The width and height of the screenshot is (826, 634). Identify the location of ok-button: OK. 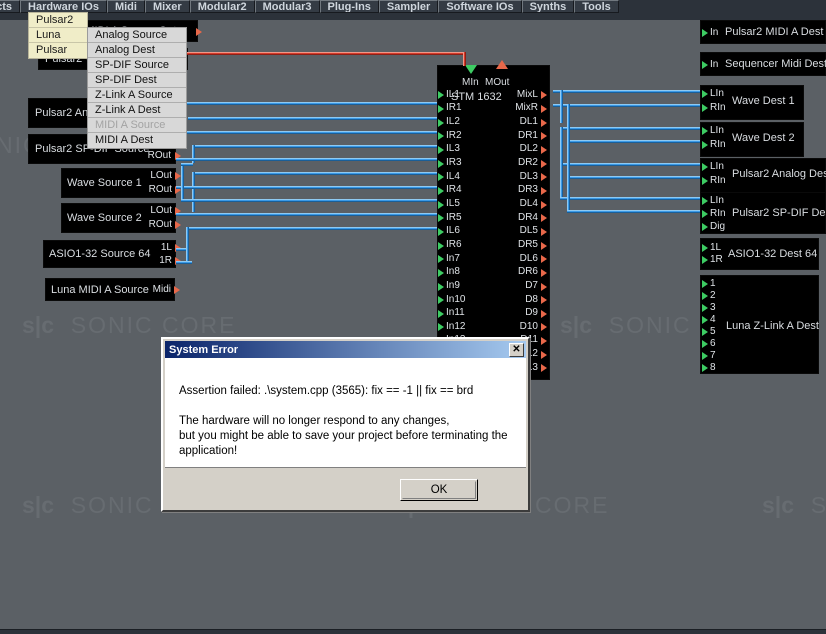
(439, 490).